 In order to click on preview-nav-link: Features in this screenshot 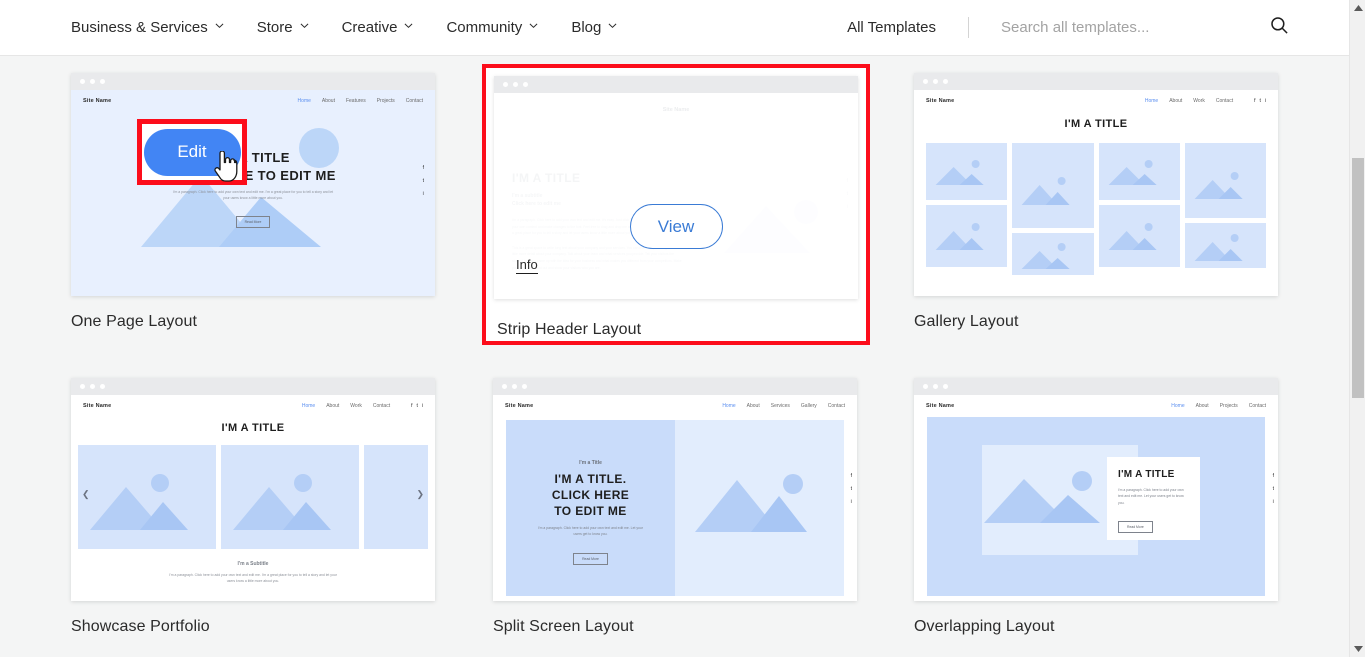, I will do `click(355, 101)`.